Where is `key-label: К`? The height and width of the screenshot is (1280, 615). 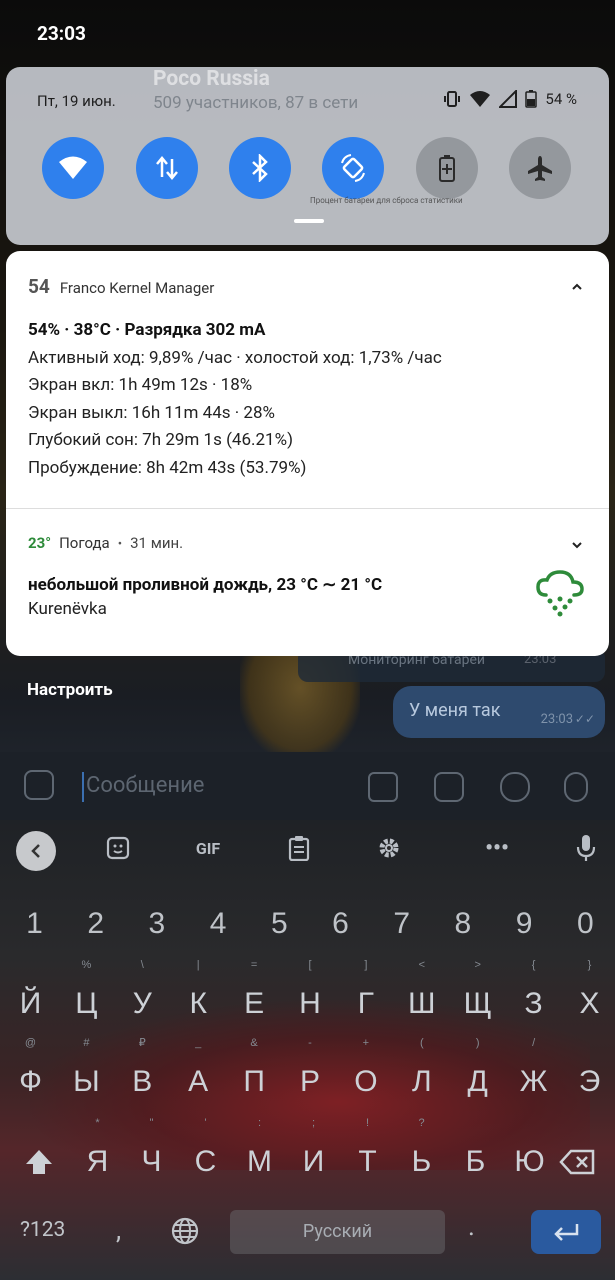
key-label: К is located at coordinates (198, 1003).